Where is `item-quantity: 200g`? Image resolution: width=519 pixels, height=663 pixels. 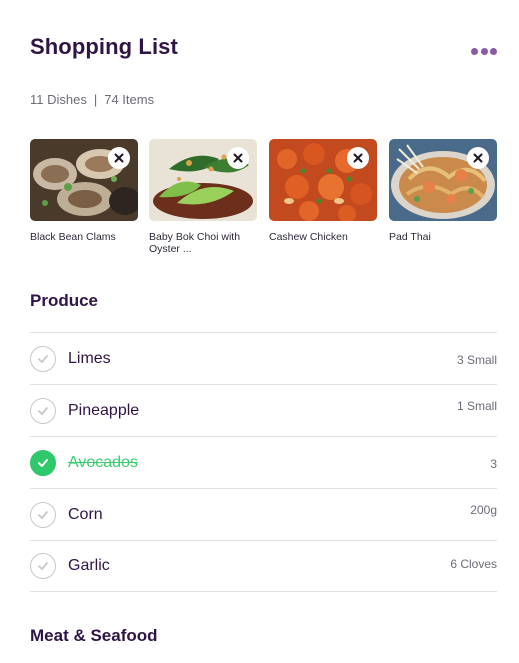 item-quantity: 200g is located at coordinates (483, 510).